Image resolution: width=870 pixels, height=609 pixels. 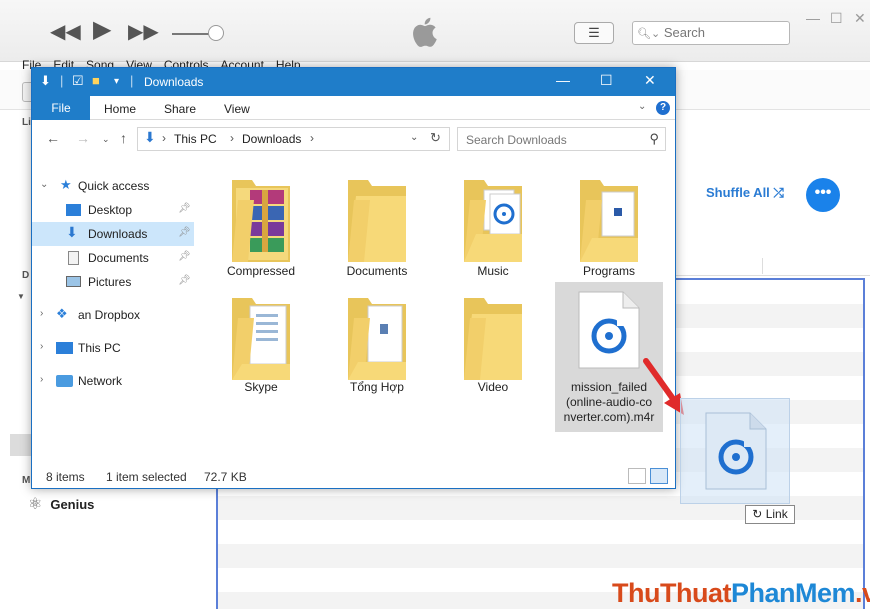 What do you see at coordinates (435, 138) in the screenshot?
I see `refresh-icon: ↻` at bounding box center [435, 138].